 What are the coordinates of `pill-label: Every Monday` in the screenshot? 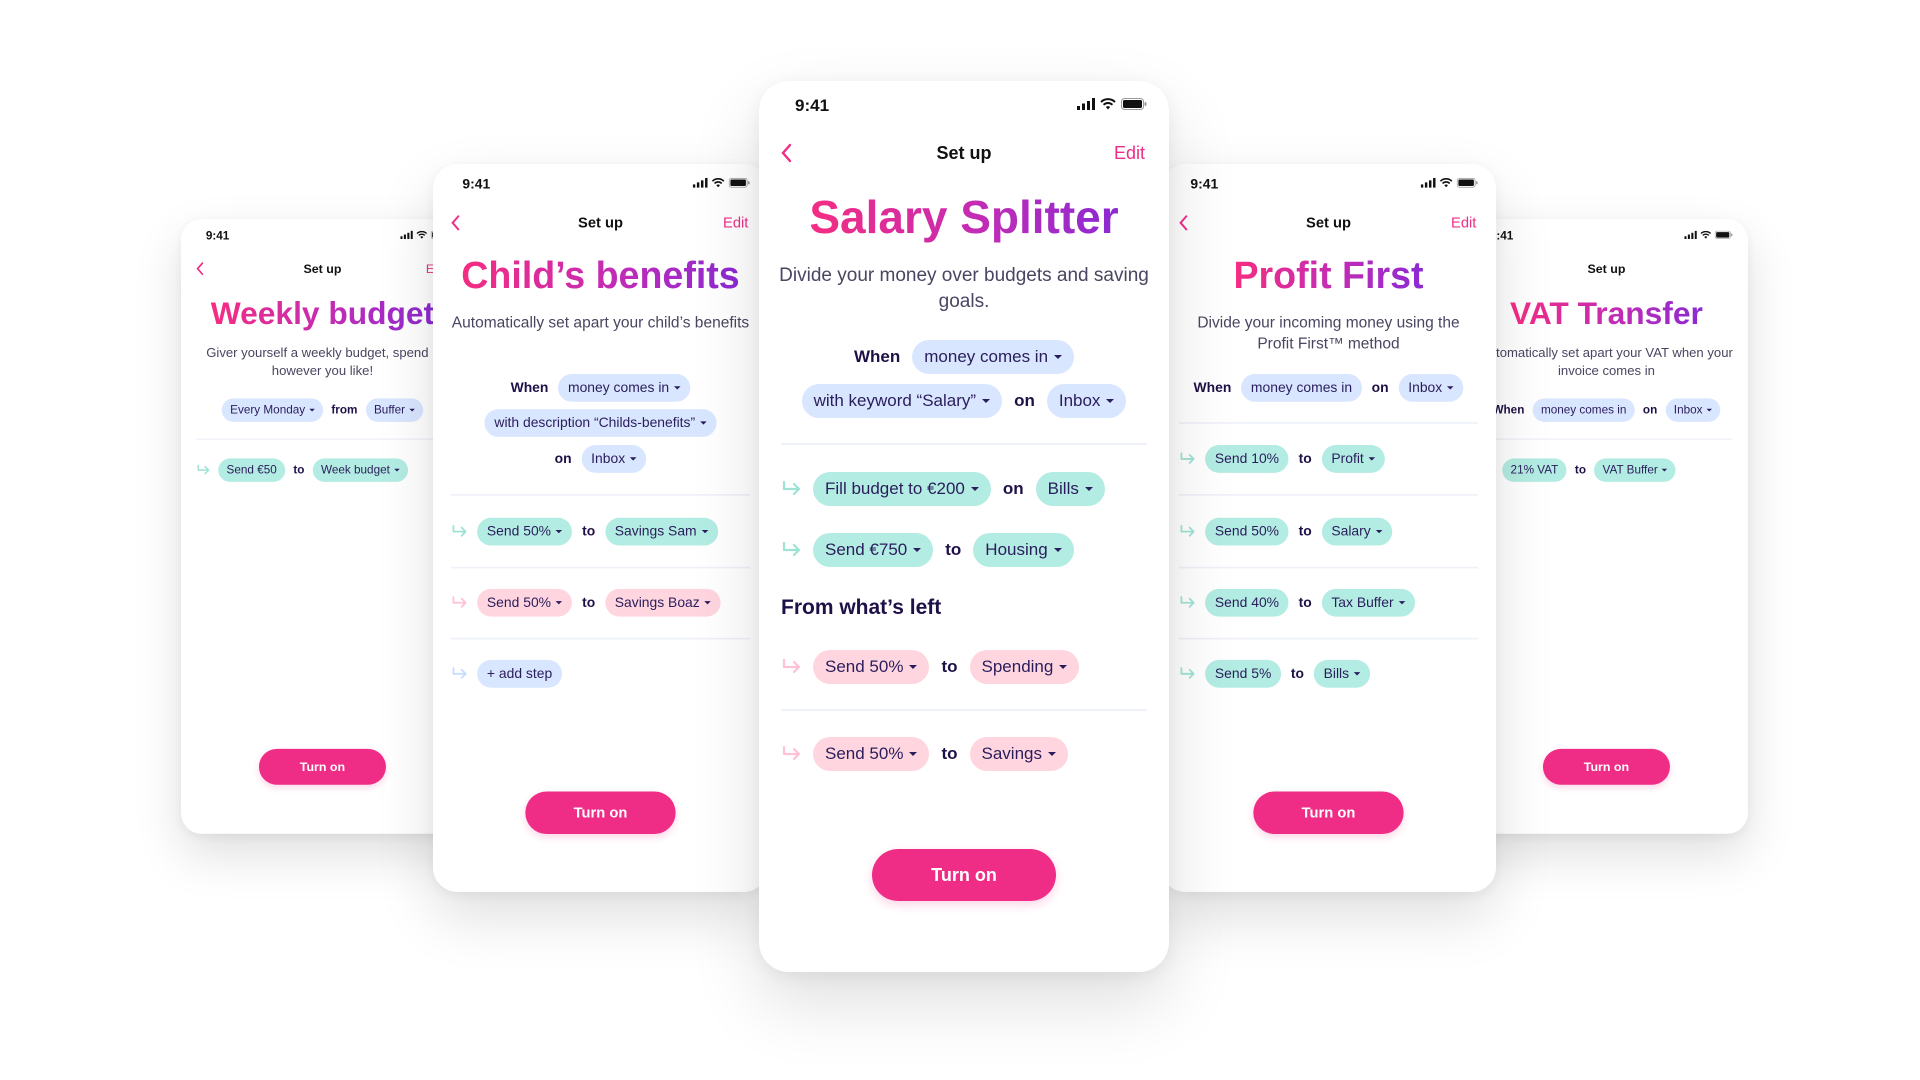 It's located at (268, 410).